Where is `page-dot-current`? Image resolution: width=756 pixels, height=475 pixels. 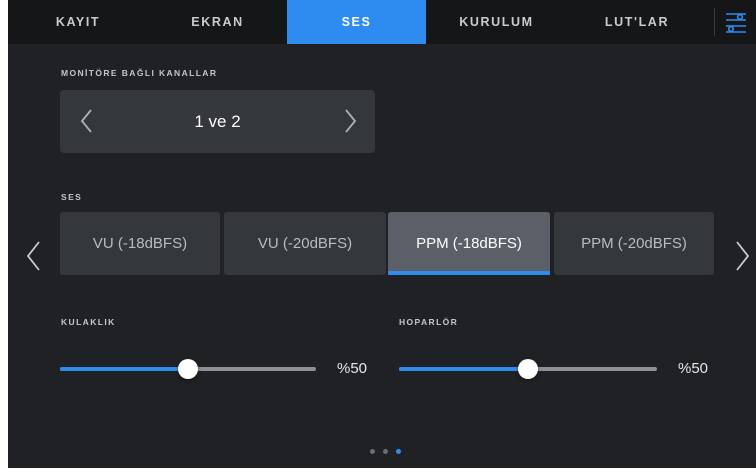 page-dot-current is located at coordinates (398, 451).